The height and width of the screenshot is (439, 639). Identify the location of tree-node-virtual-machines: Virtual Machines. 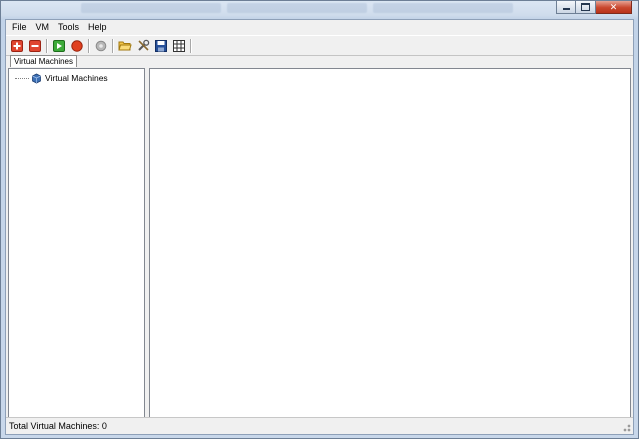
(61, 78).